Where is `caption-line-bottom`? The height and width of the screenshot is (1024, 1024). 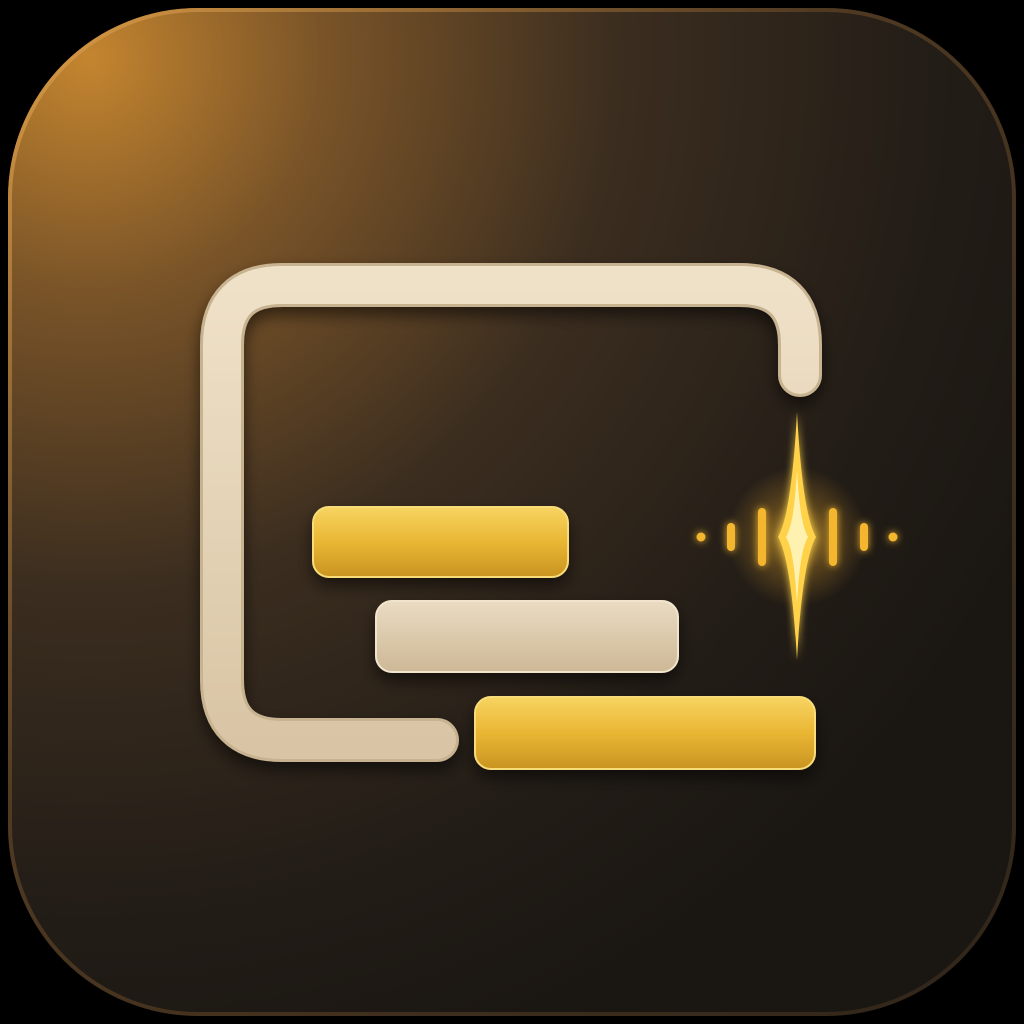 caption-line-bottom is located at coordinates (645, 733).